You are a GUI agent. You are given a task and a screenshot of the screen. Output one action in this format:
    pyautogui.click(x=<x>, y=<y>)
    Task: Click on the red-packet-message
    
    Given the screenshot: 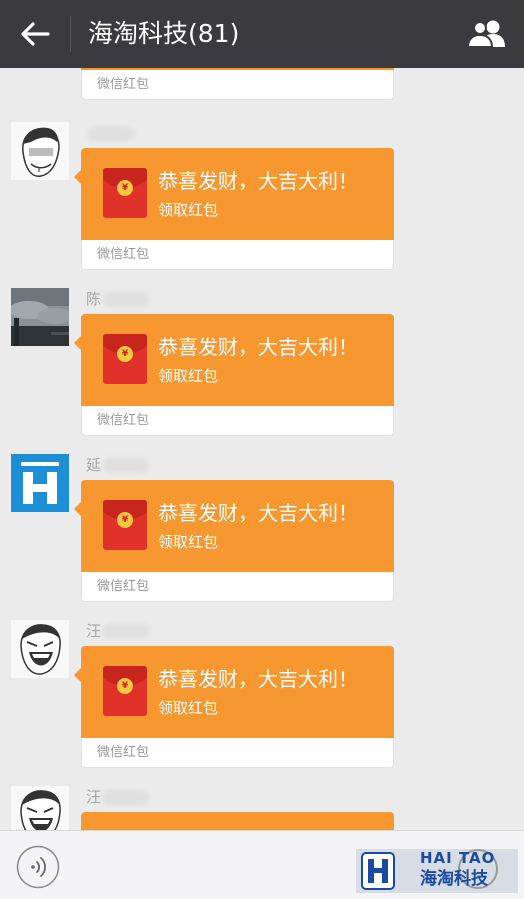 What is the action you would take?
    pyautogui.click(x=237, y=821)
    